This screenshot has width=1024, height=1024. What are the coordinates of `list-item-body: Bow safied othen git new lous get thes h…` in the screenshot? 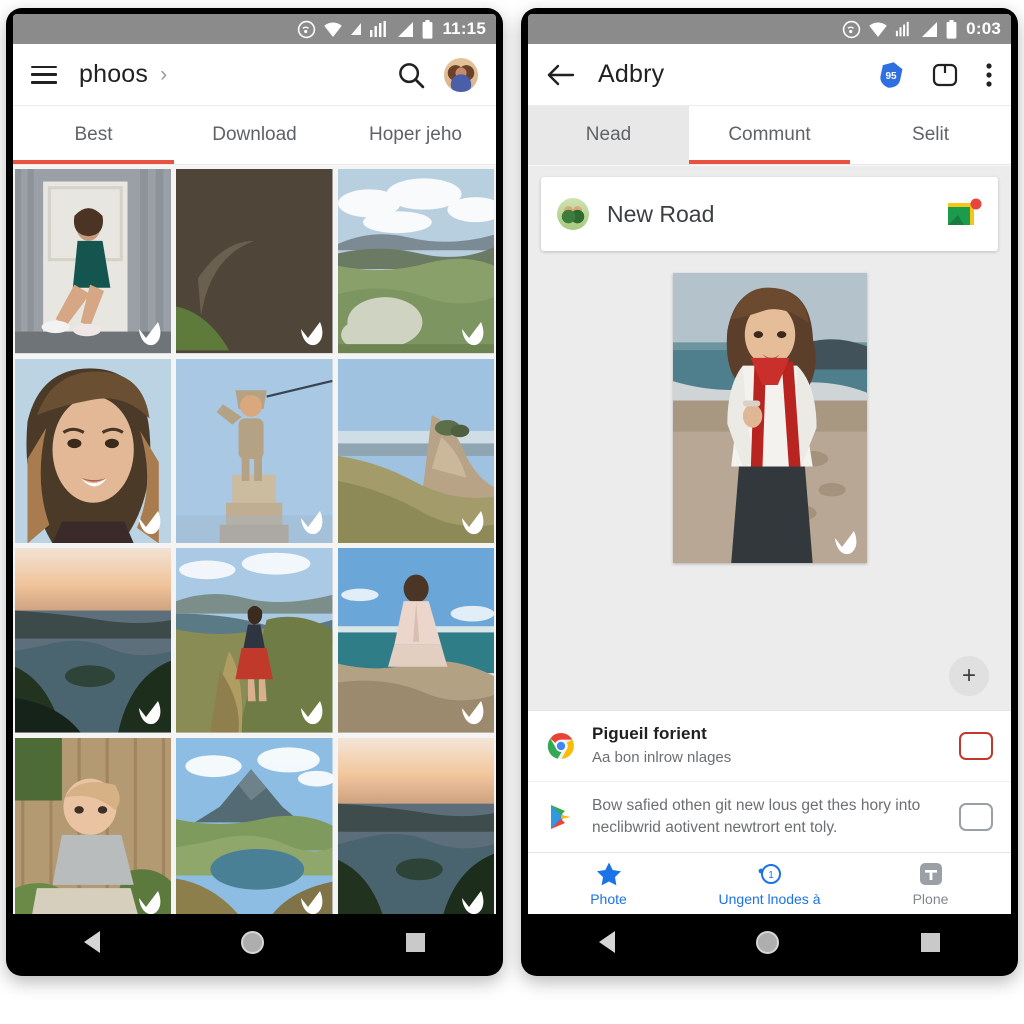 It's located at (756, 816).